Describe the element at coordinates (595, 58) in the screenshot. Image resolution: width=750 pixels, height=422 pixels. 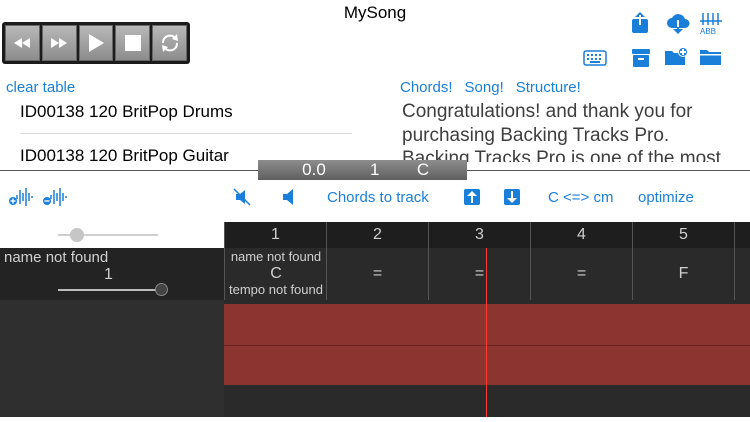
I see `keyboard-icon` at that location.